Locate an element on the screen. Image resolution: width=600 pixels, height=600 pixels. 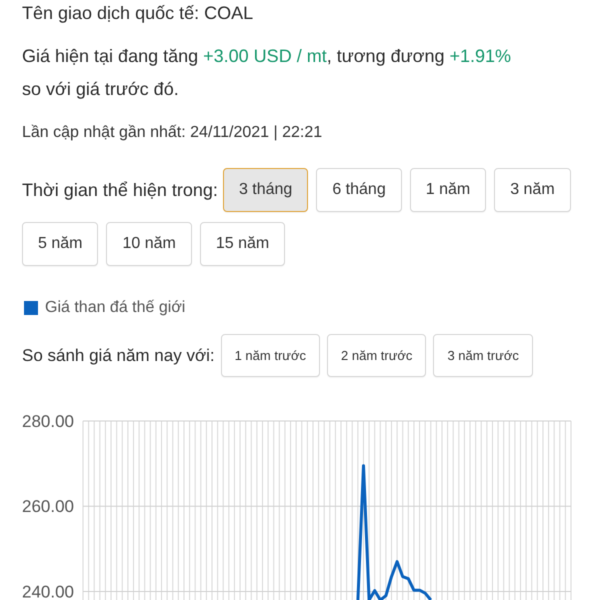
last-updated-text: Lần cập nhật gần nhất: 24/11/2021 | 22:21 is located at coordinates (172, 133).